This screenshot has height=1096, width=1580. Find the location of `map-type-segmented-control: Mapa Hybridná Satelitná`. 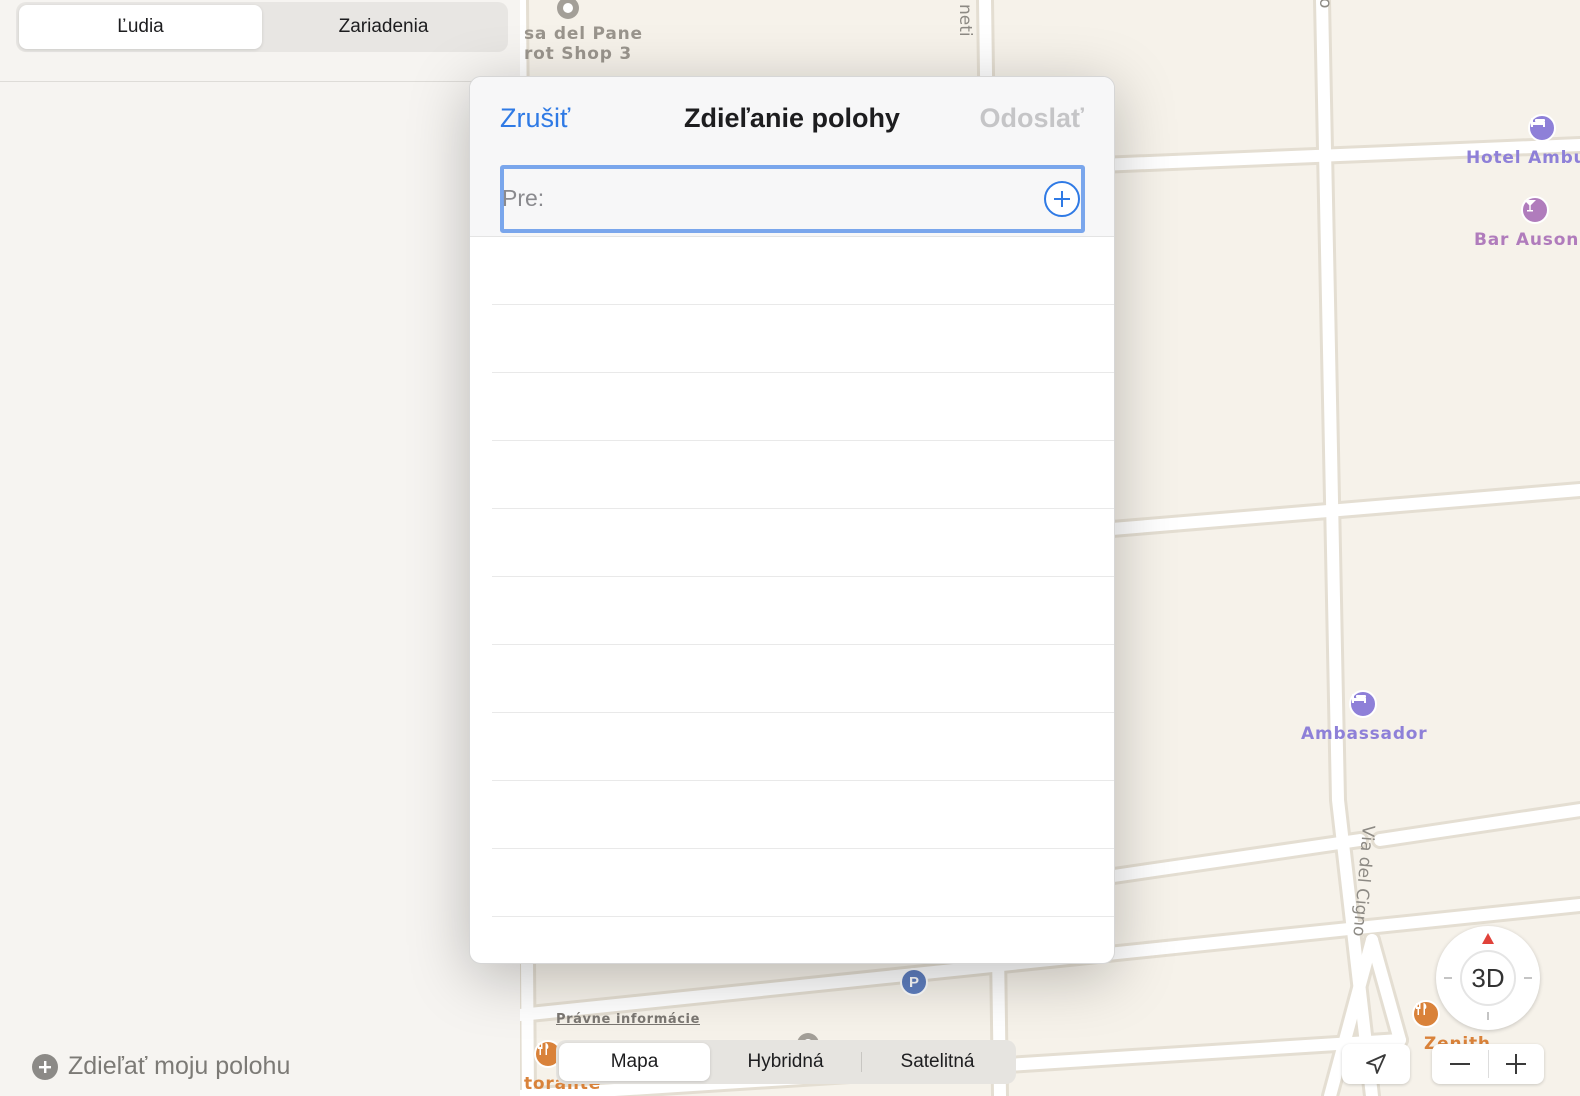

map-type-segmented-control: Mapa Hybridná Satelitná is located at coordinates (786, 1062).